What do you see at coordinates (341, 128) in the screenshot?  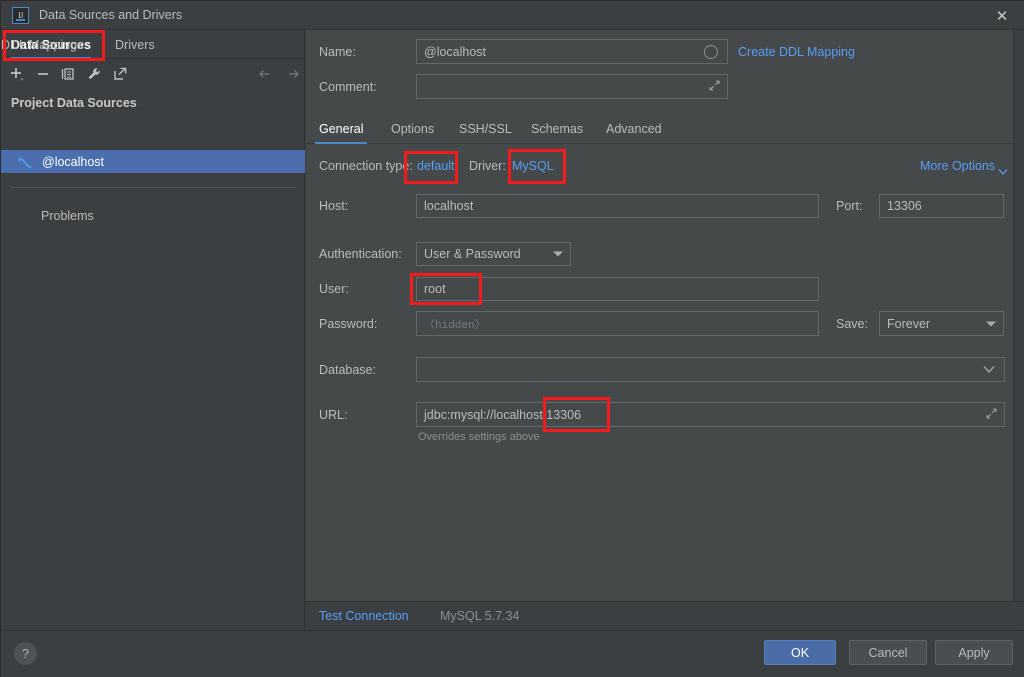 I see `tab-general: General` at bounding box center [341, 128].